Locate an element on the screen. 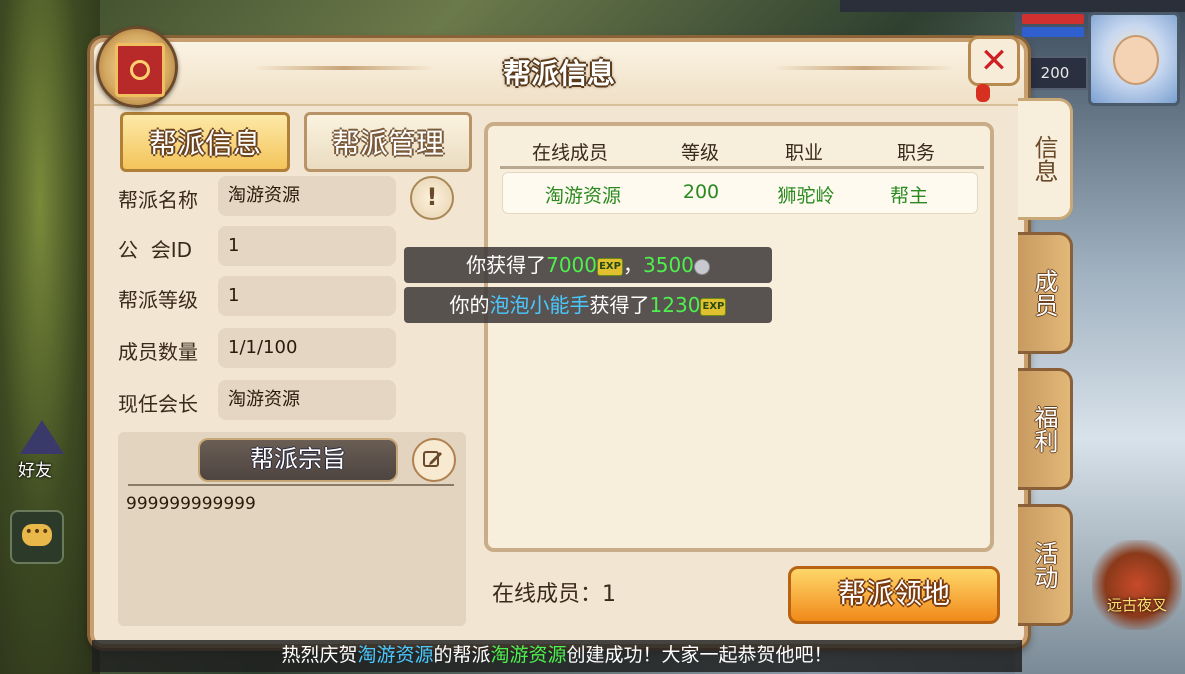 This screenshot has width=1185, height=674. leader-field: 淘游资源 is located at coordinates (307, 400).